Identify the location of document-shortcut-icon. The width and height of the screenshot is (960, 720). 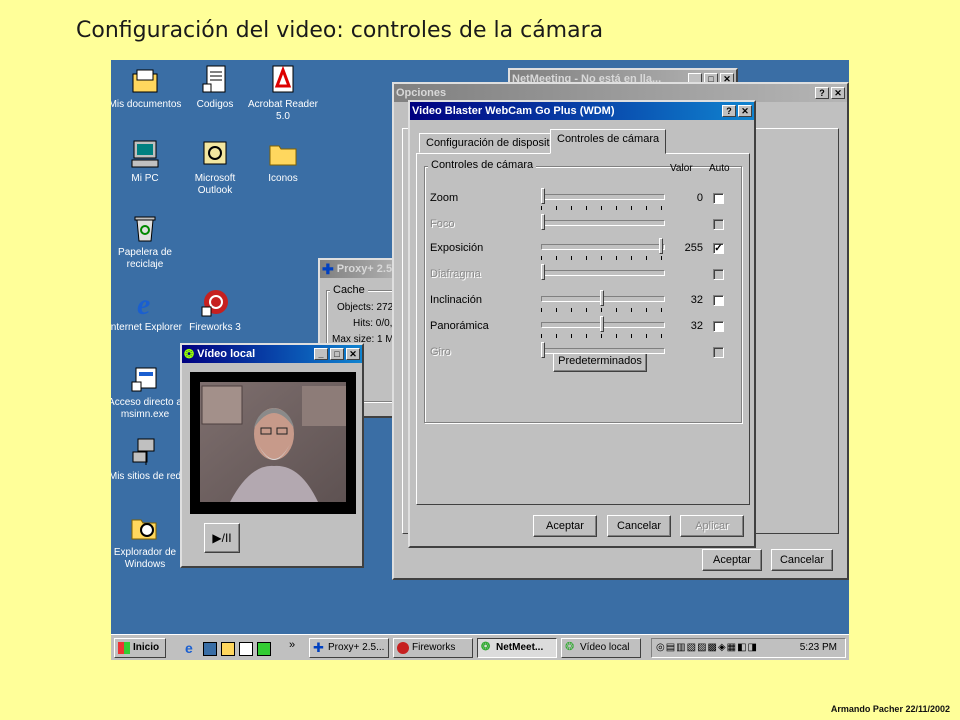
(215, 80).